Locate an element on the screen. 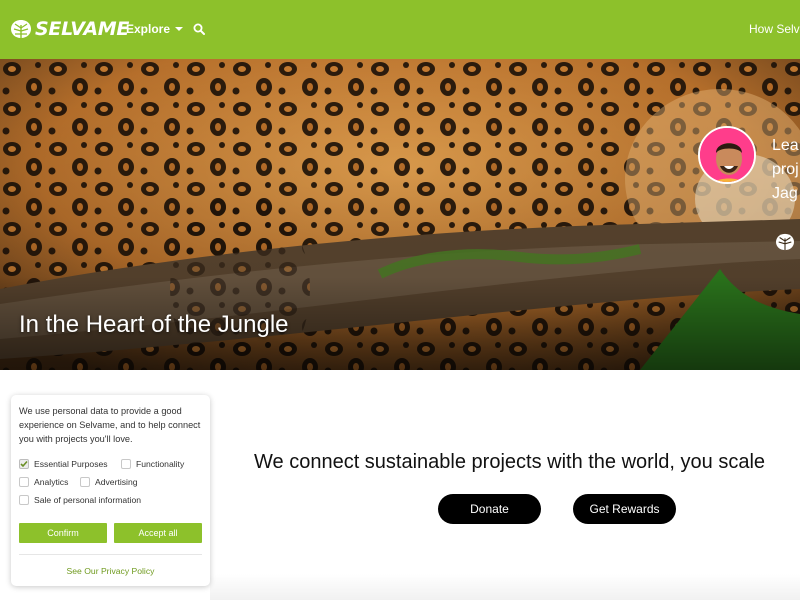 The width and height of the screenshot is (800, 600). consent-option-sale-of-data: Sale of personal information is located at coordinates (80, 500).